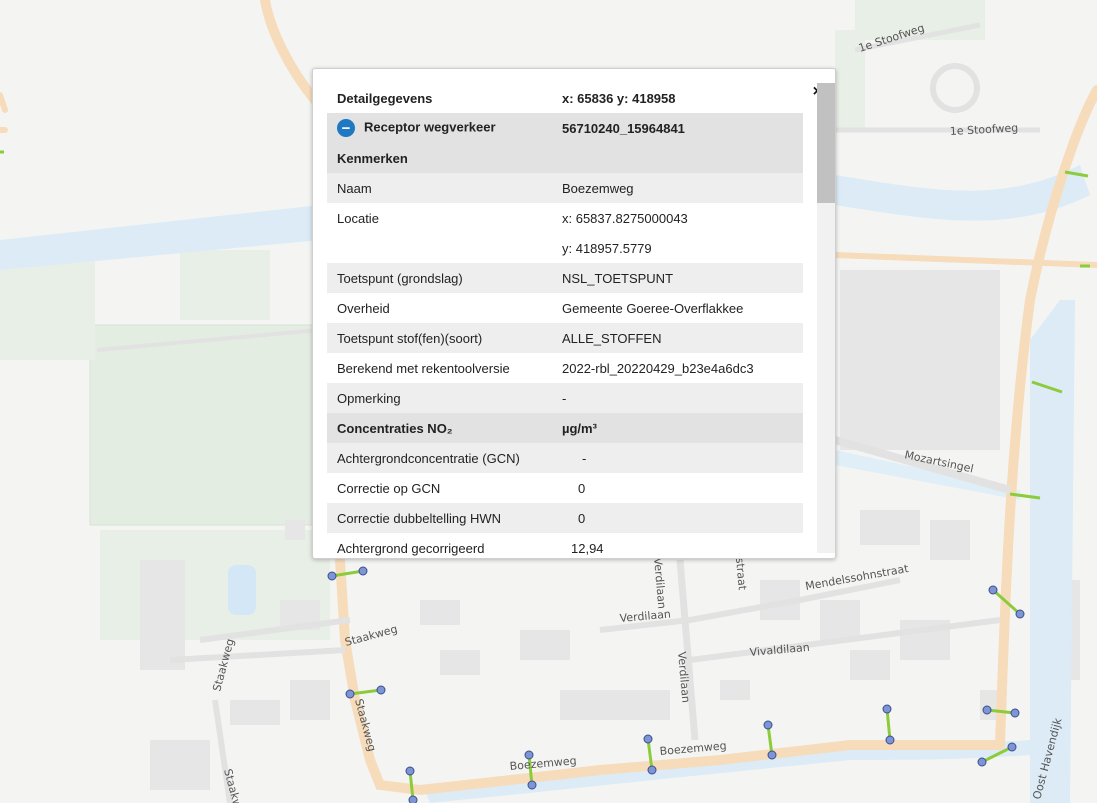  Describe the element at coordinates (354, 188) in the screenshot. I see `row-label: Naam` at that location.